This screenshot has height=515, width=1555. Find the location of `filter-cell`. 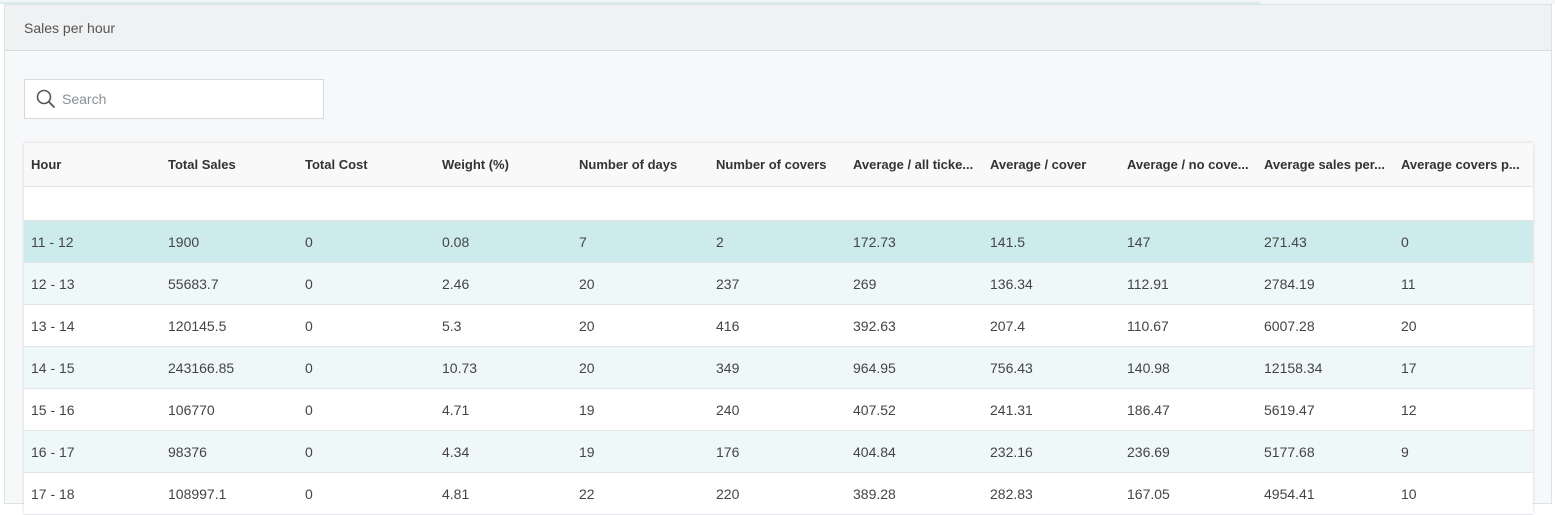

filter-cell is located at coordinates (778, 203).